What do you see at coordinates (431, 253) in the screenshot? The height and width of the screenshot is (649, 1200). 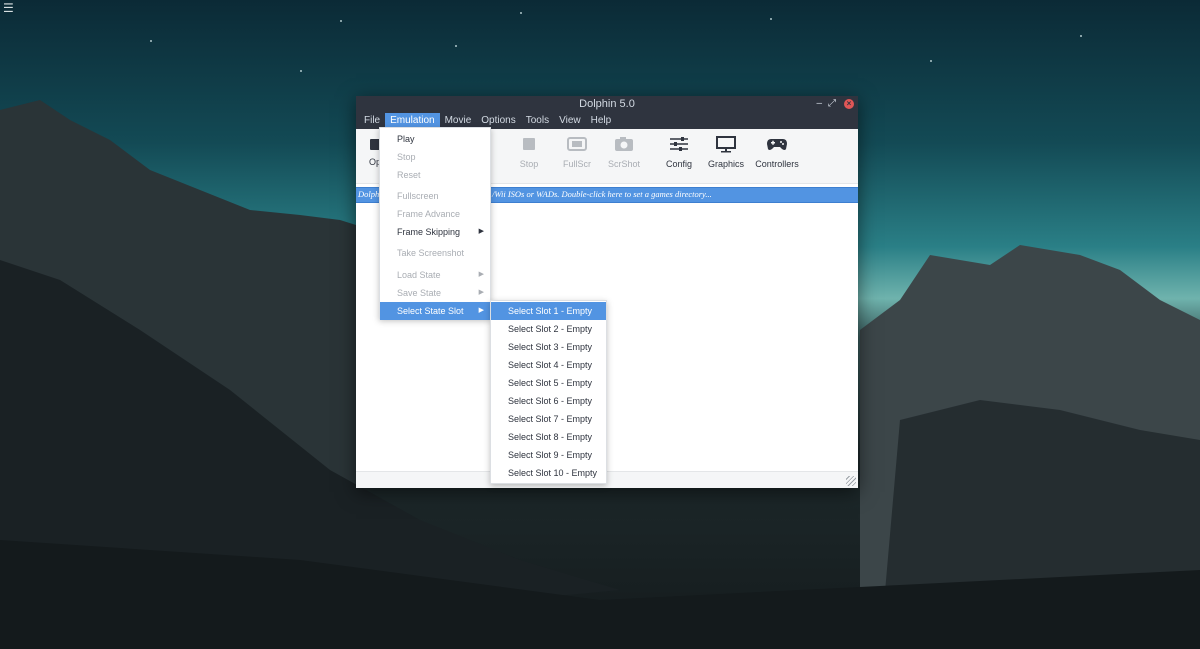 I see `menu-item-label: Take Screenshot` at bounding box center [431, 253].